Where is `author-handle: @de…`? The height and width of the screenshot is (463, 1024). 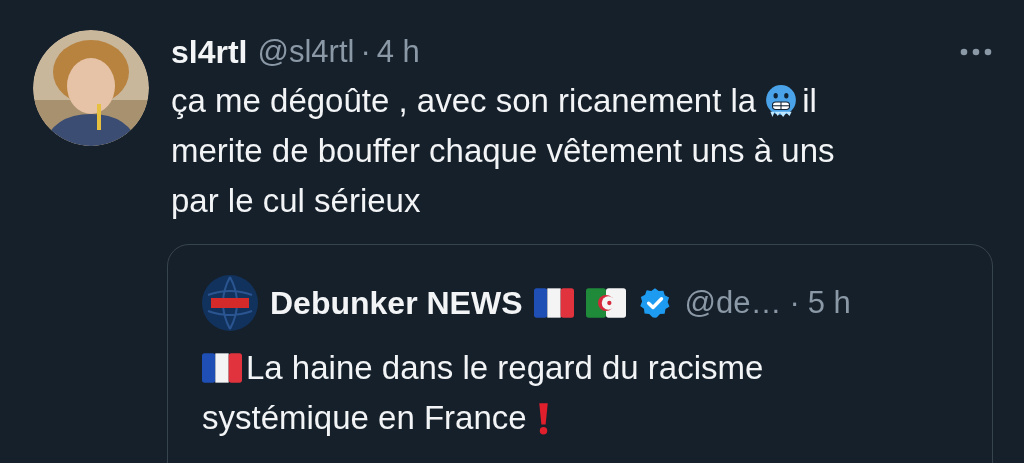 author-handle: @de… is located at coordinates (733, 303).